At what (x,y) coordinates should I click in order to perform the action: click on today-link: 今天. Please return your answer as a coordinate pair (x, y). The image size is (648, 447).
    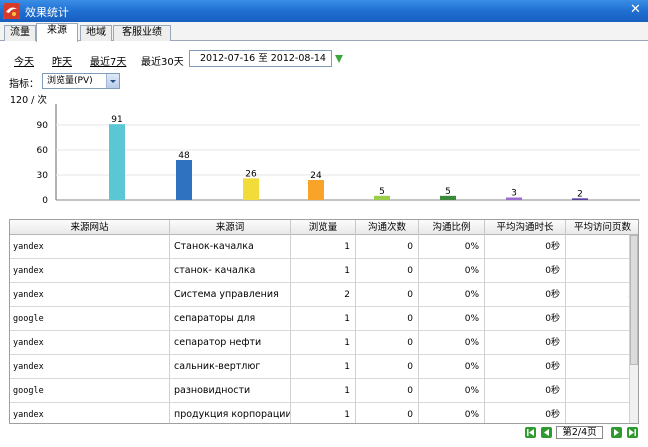
    Looking at the image, I should click on (24, 60).